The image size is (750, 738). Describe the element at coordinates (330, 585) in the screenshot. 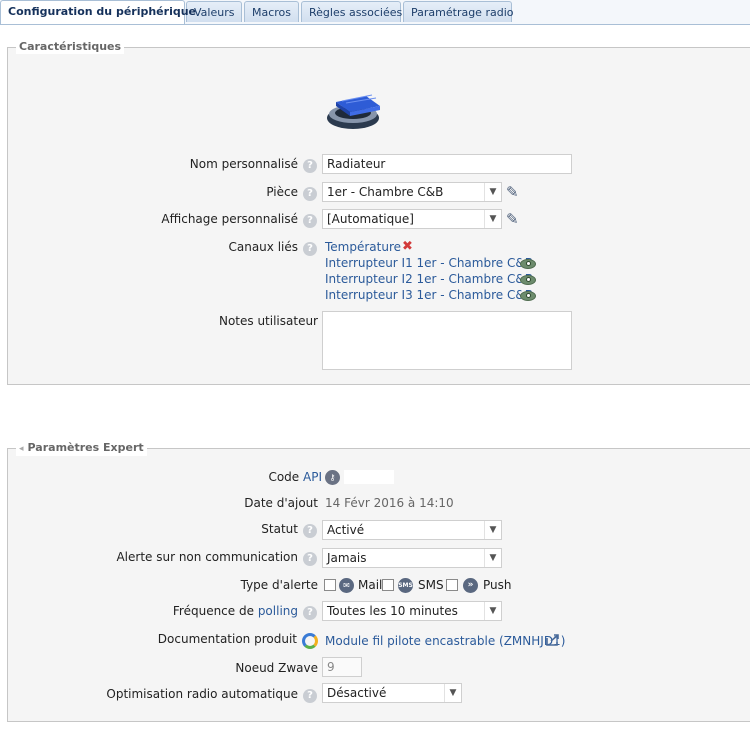

I see `mail-checkbox` at that location.